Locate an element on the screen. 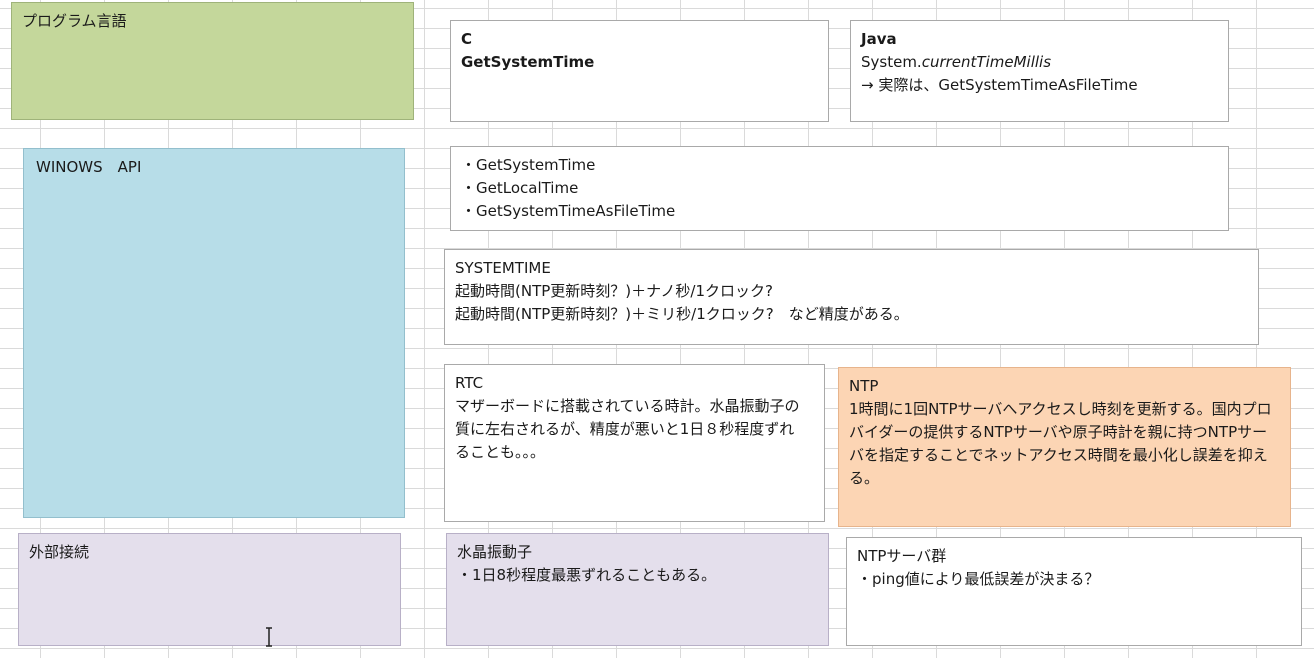 The height and width of the screenshot is (658, 1314). crystal-title: 水晶振動子 is located at coordinates (495, 552).